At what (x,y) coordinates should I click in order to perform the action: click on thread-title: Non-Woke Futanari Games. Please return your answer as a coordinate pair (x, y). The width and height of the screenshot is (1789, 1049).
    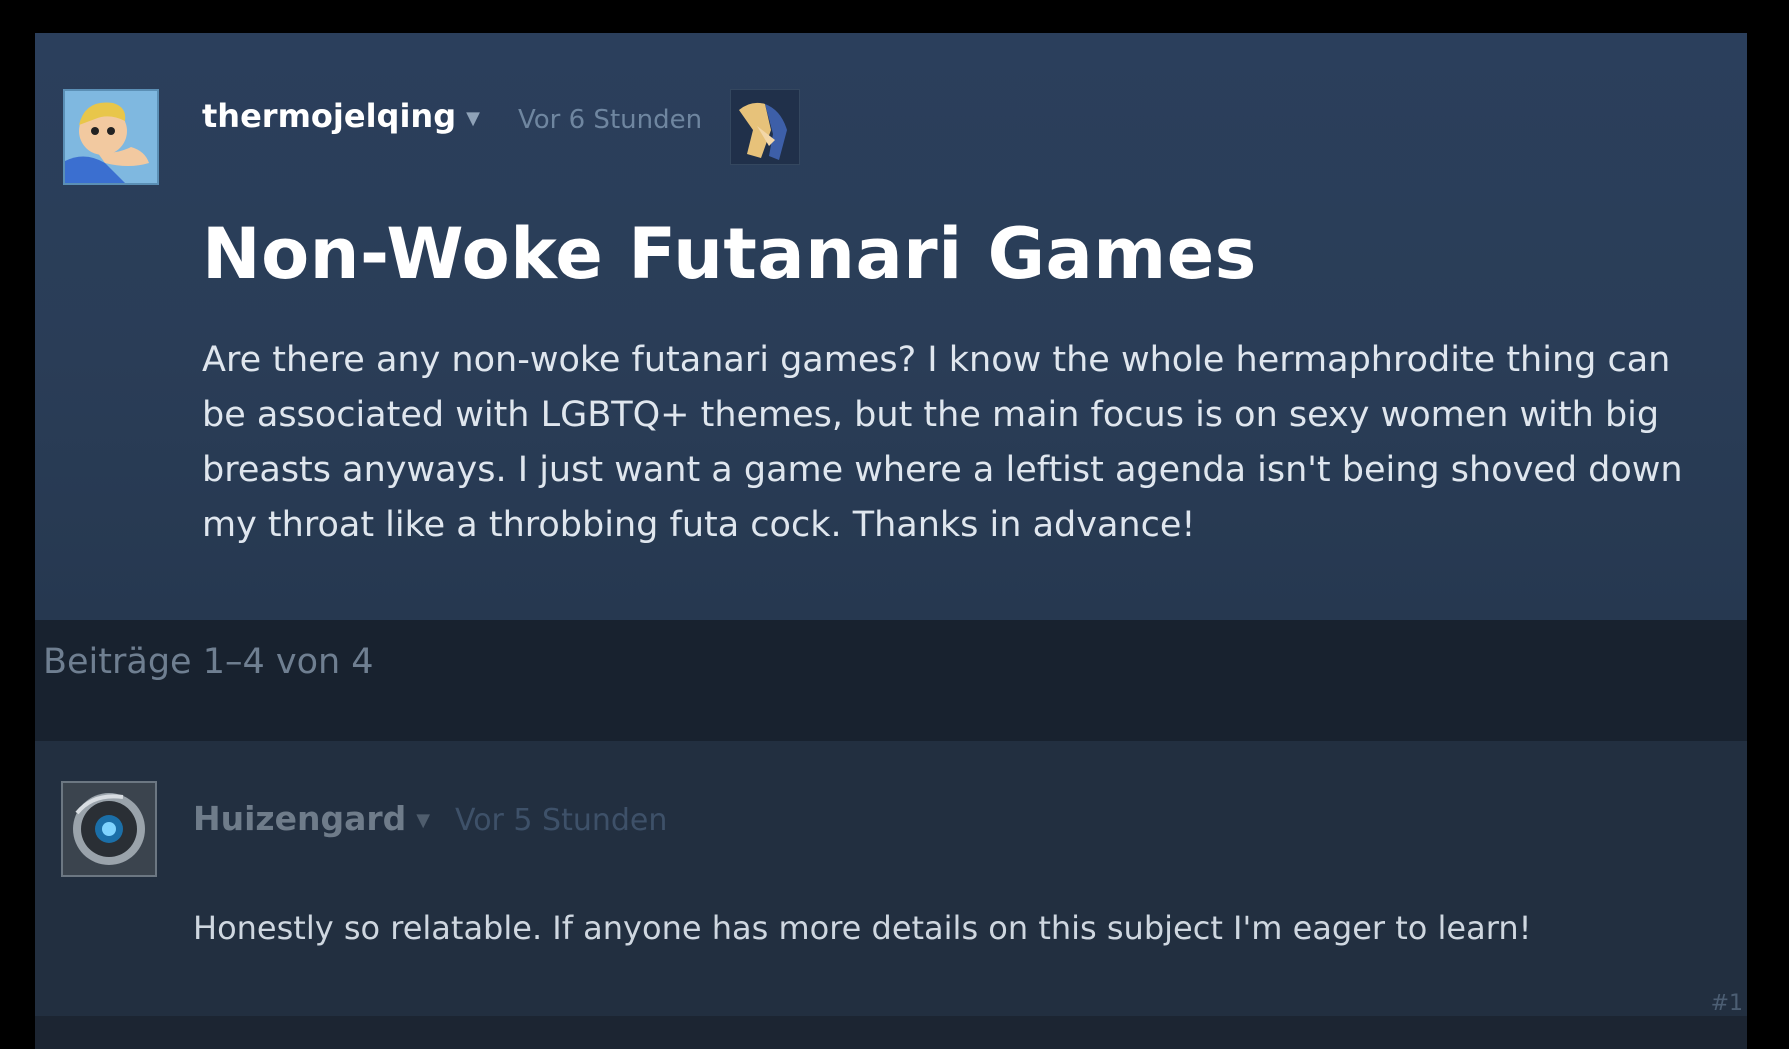
    Looking at the image, I should click on (729, 254).